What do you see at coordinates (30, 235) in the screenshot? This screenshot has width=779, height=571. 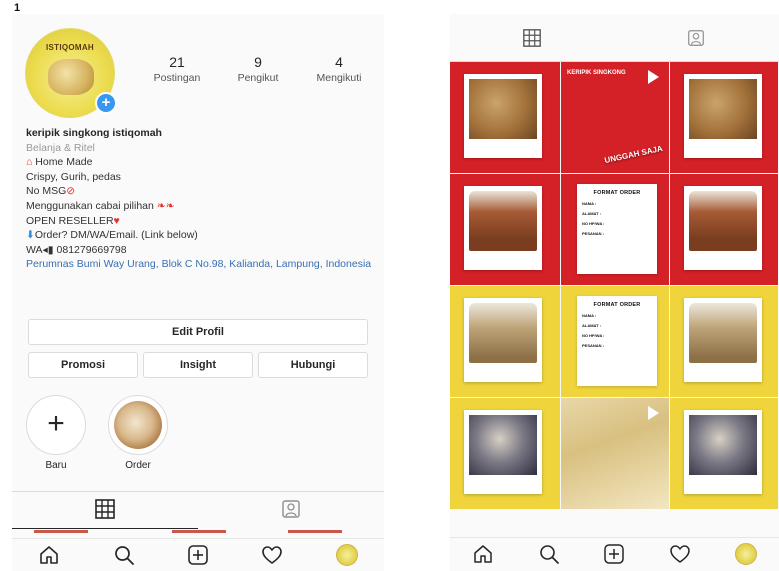 I see `down-arrow-icon: ⬇` at bounding box center [30, 235].